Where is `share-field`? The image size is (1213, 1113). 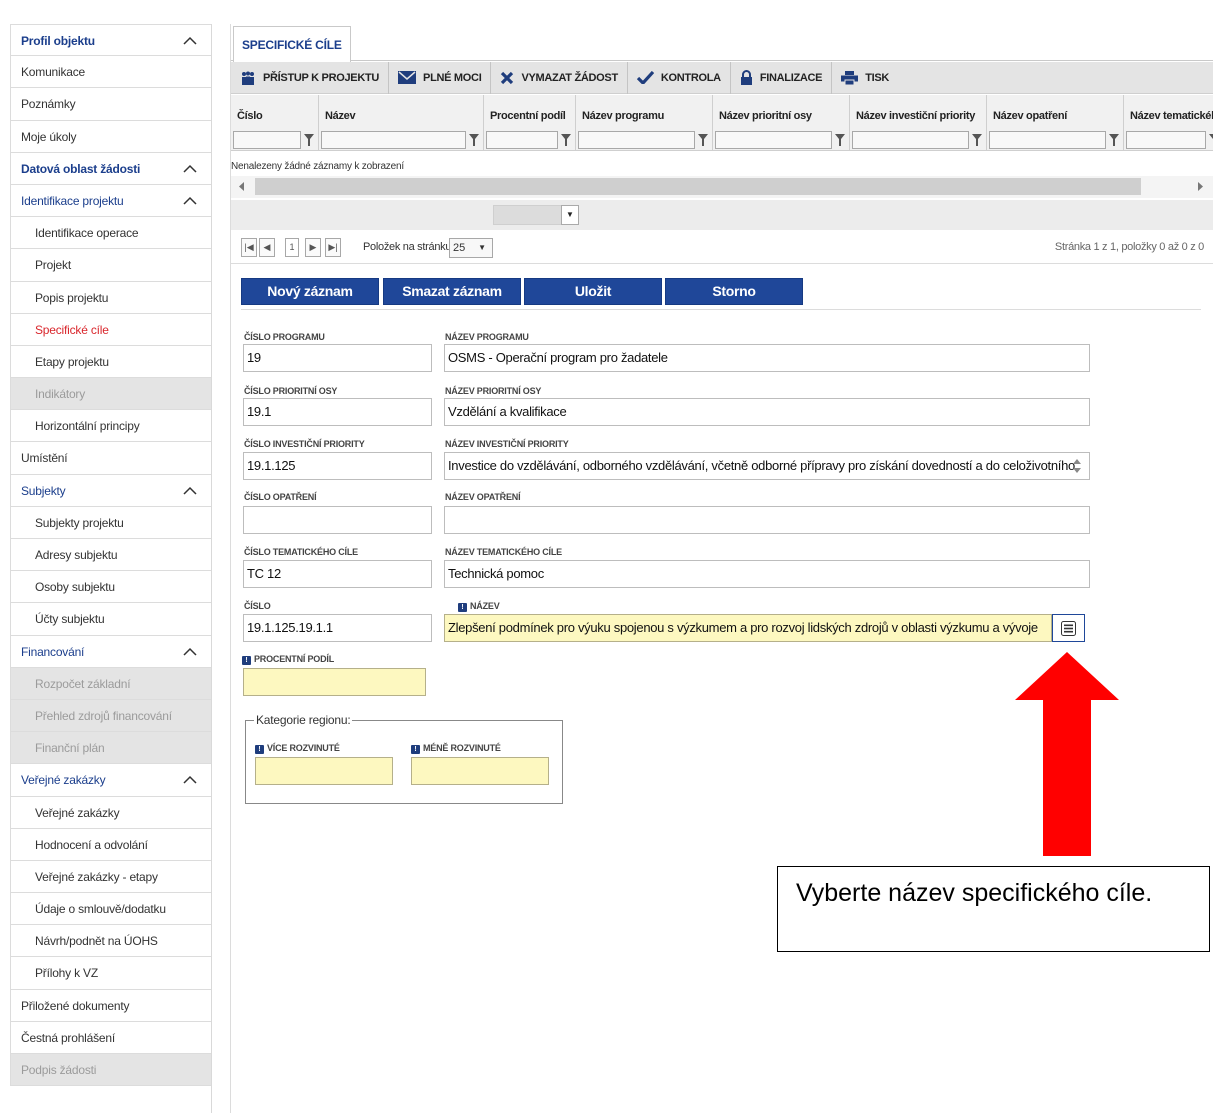
share-field is located at coordinates (334, 682).